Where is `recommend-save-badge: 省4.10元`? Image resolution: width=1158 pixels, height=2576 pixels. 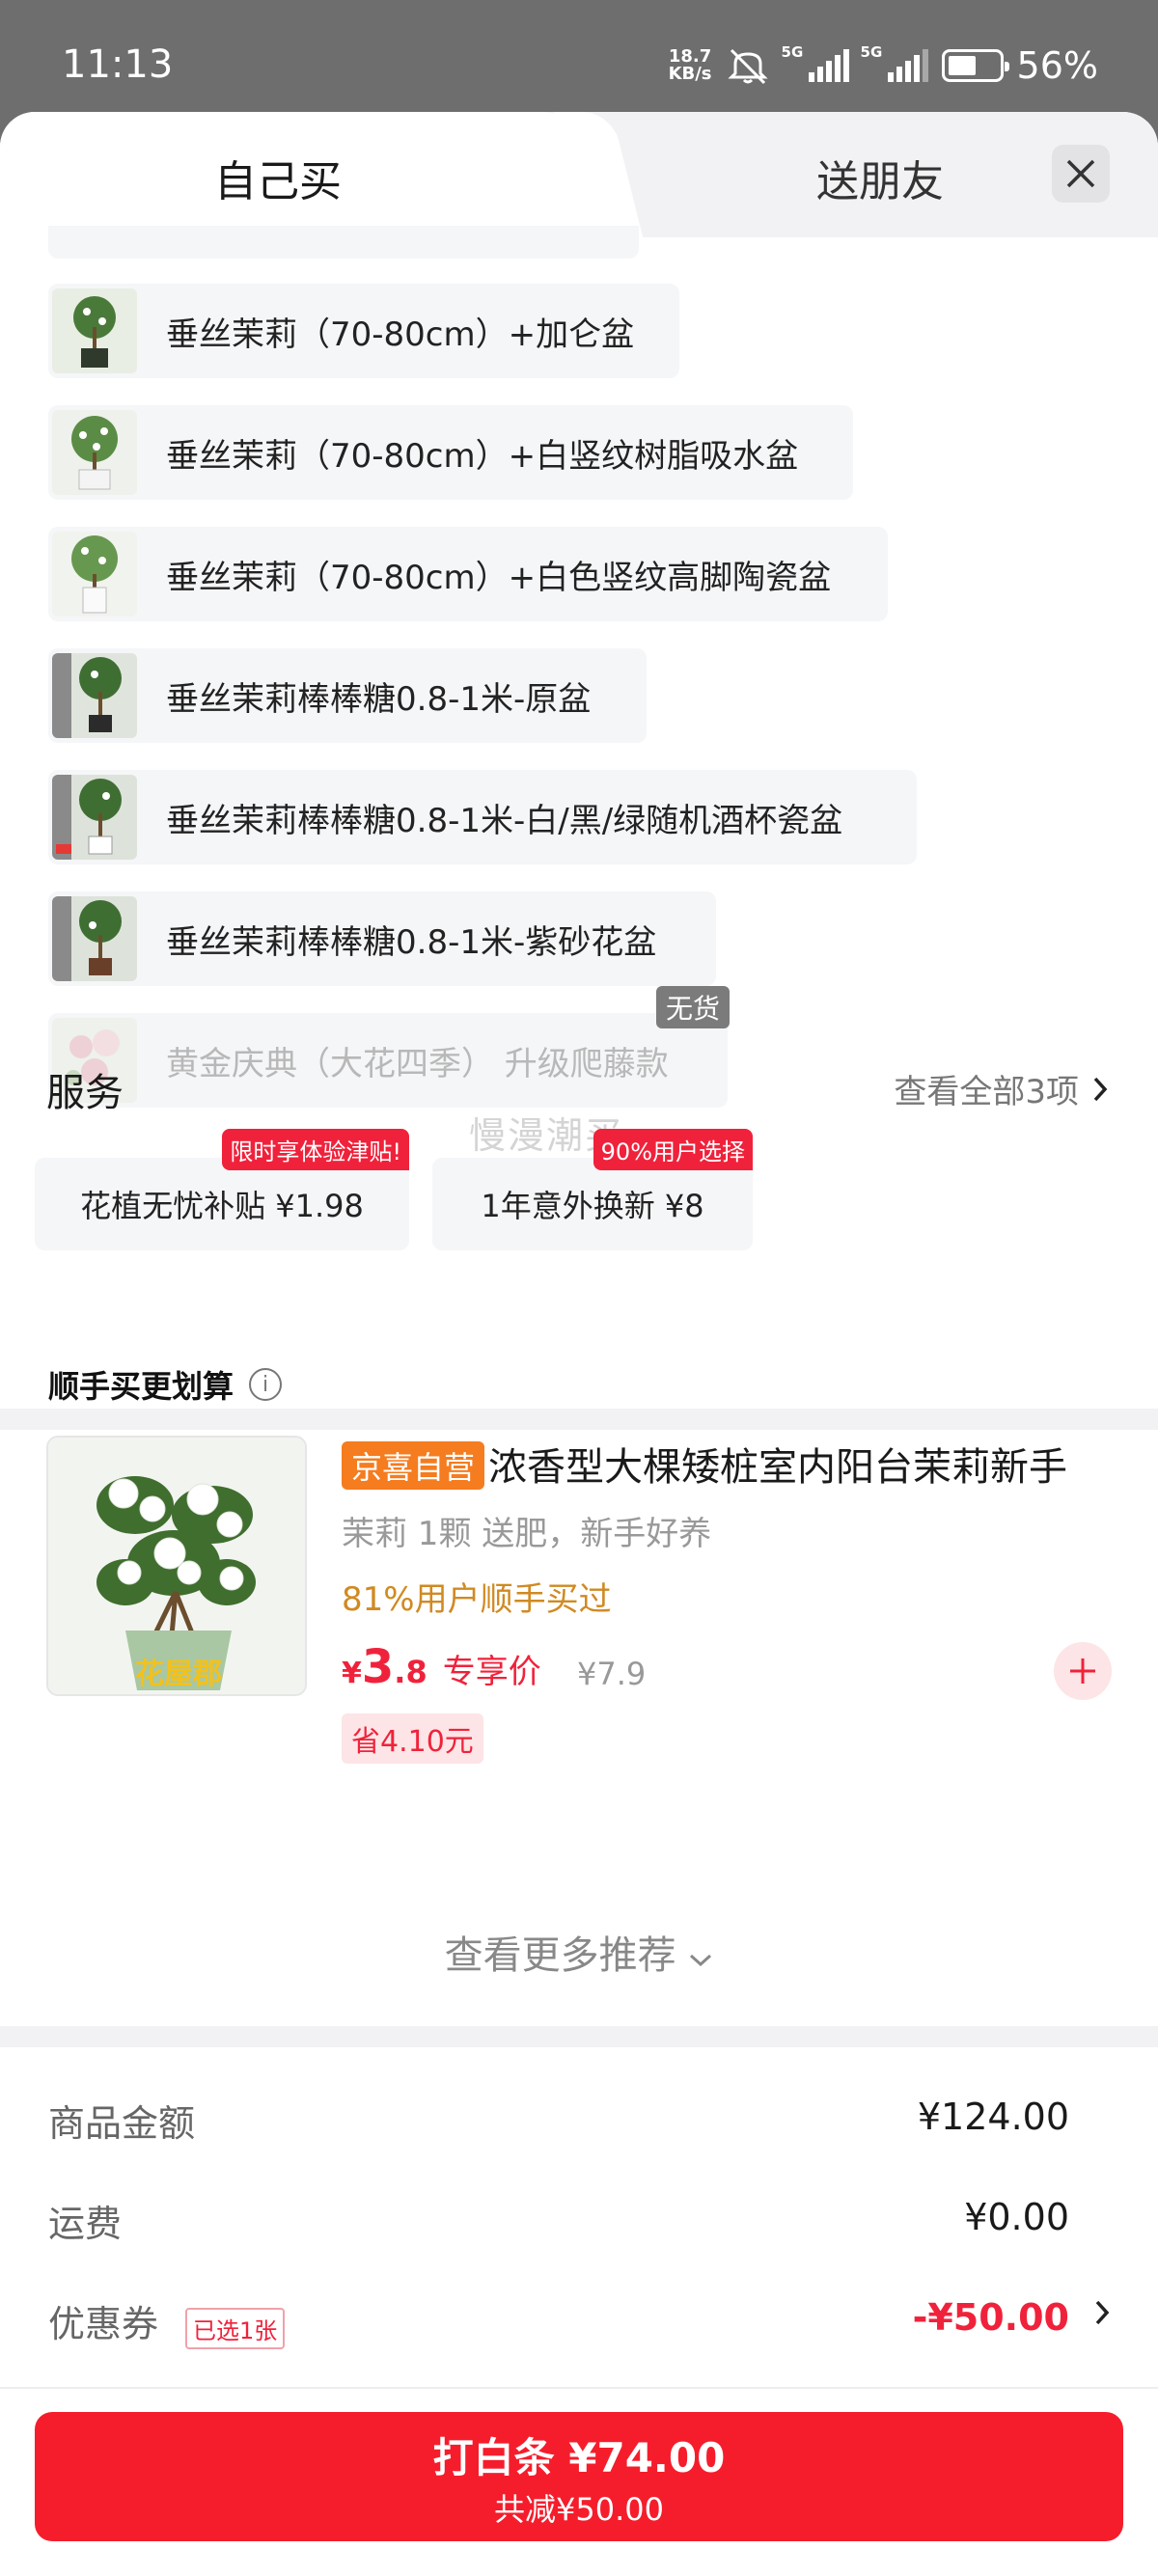
recommend-save-badge: 省4.10元 is located at coordinates (412, 1738).